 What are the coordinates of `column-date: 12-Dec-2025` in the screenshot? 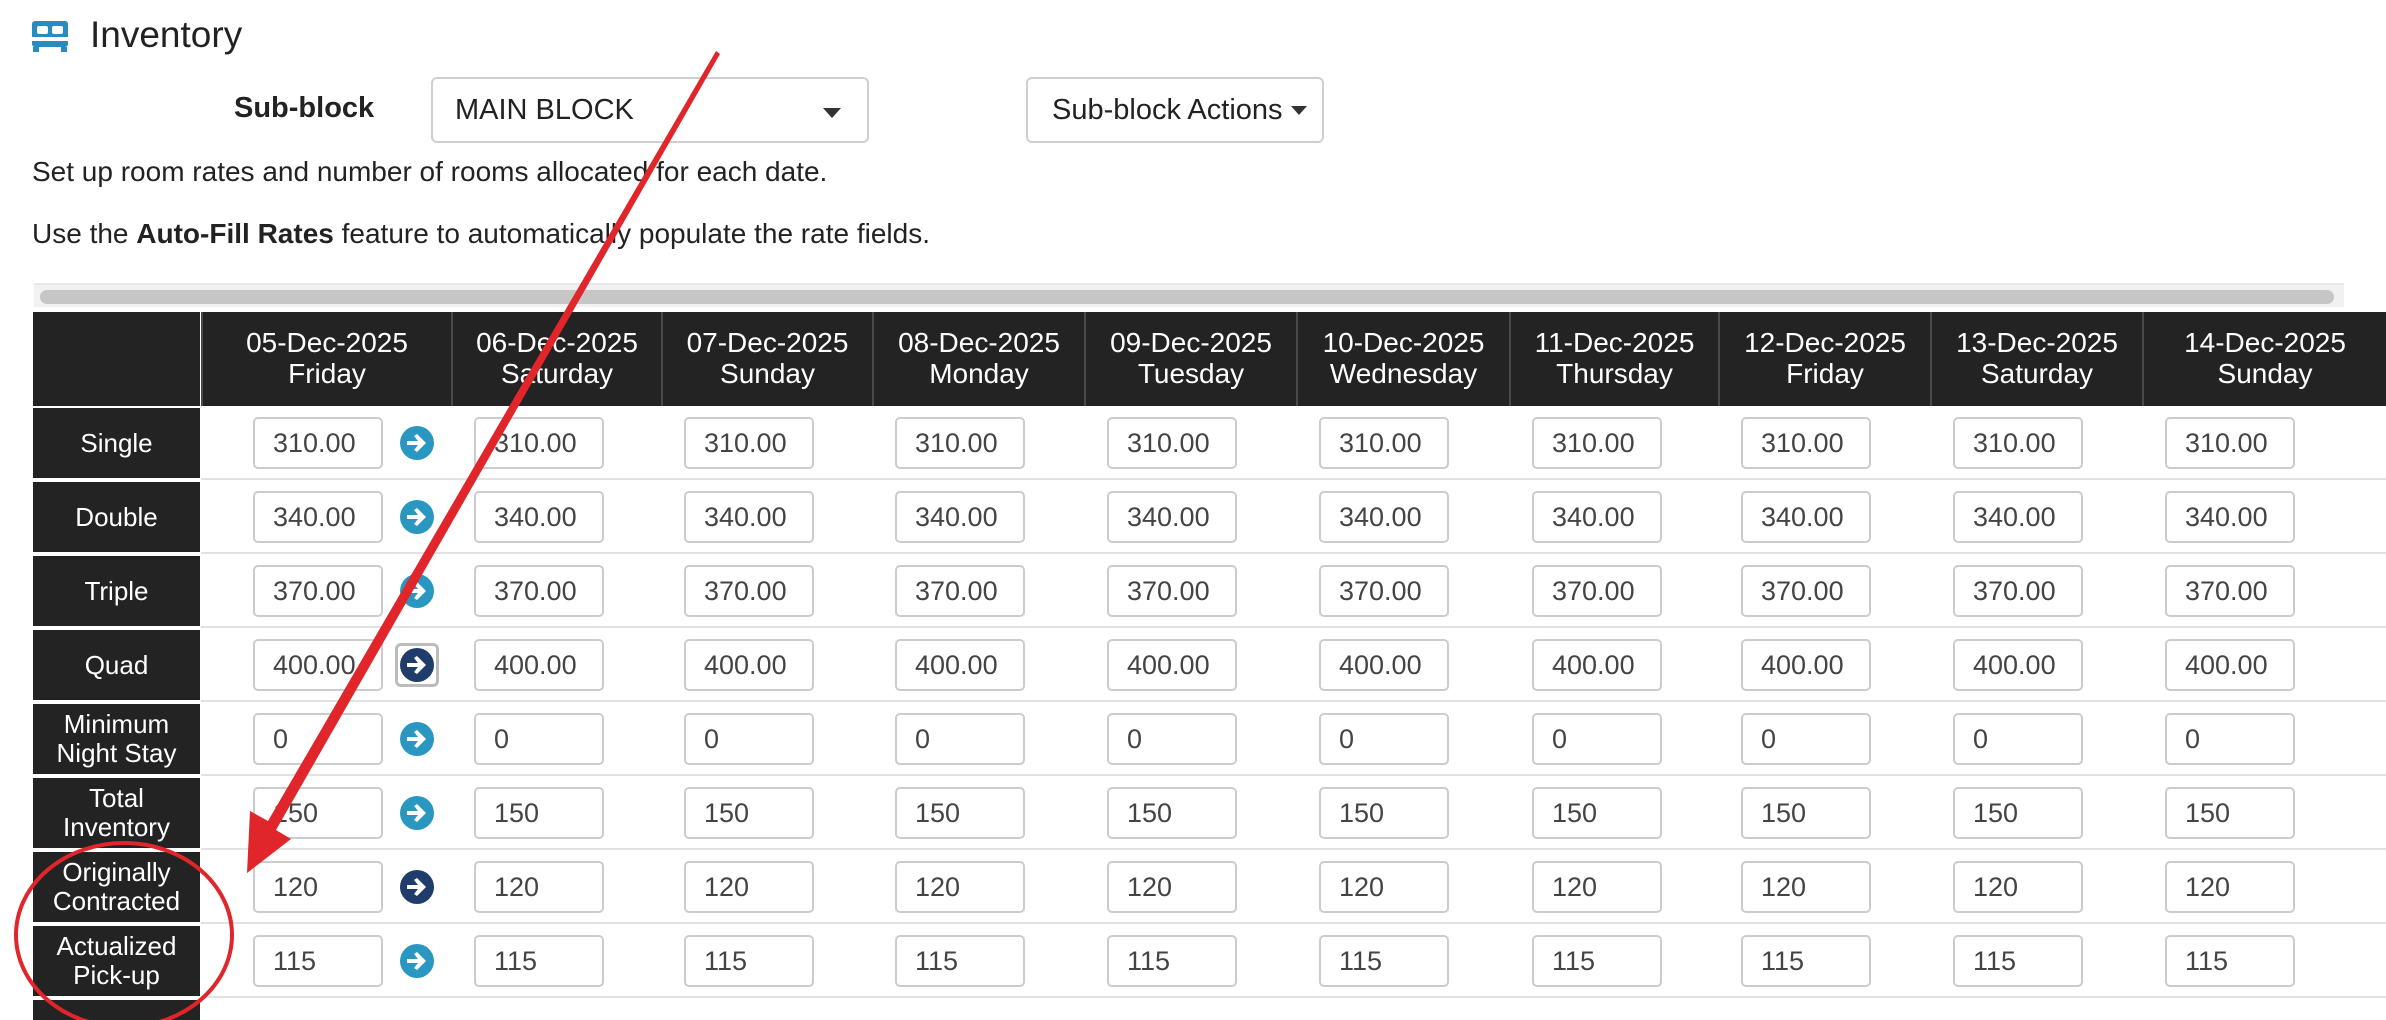 It's located at (1825, 342).